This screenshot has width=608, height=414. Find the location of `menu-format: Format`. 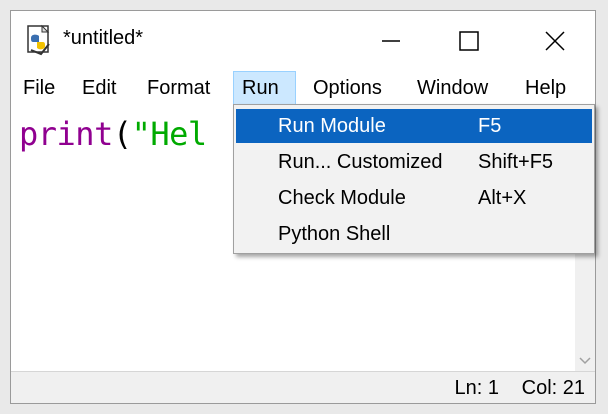

menu-format: Format is located at coordinates (178, 88).